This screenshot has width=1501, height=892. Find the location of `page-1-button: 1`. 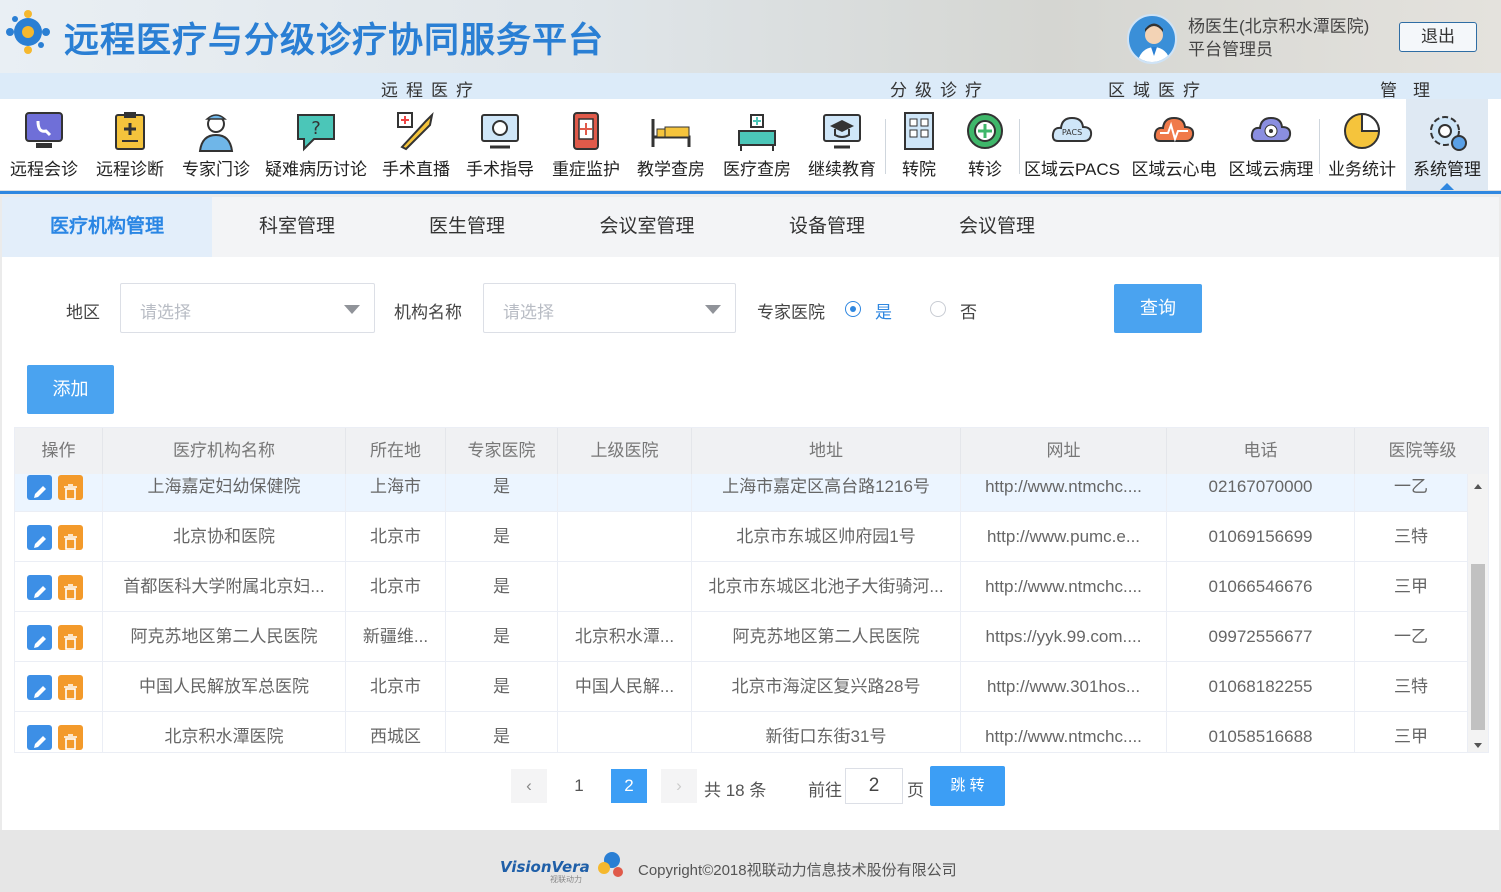

page-1-button: 1 is located at coordinates (579, 786).